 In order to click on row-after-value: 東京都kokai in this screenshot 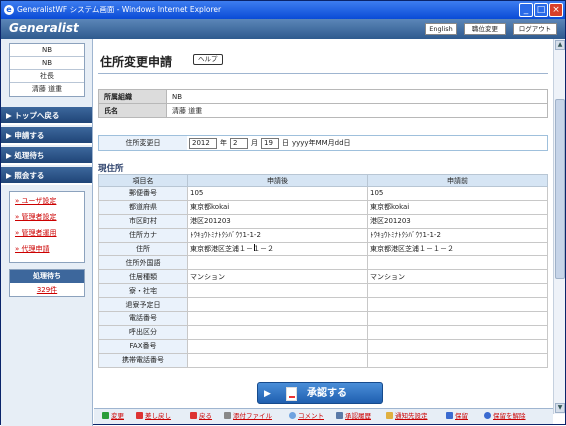, I will do `click(277, 207)`.